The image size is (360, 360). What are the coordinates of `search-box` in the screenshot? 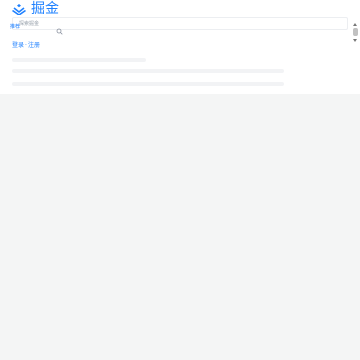 It's located at (180, 26).